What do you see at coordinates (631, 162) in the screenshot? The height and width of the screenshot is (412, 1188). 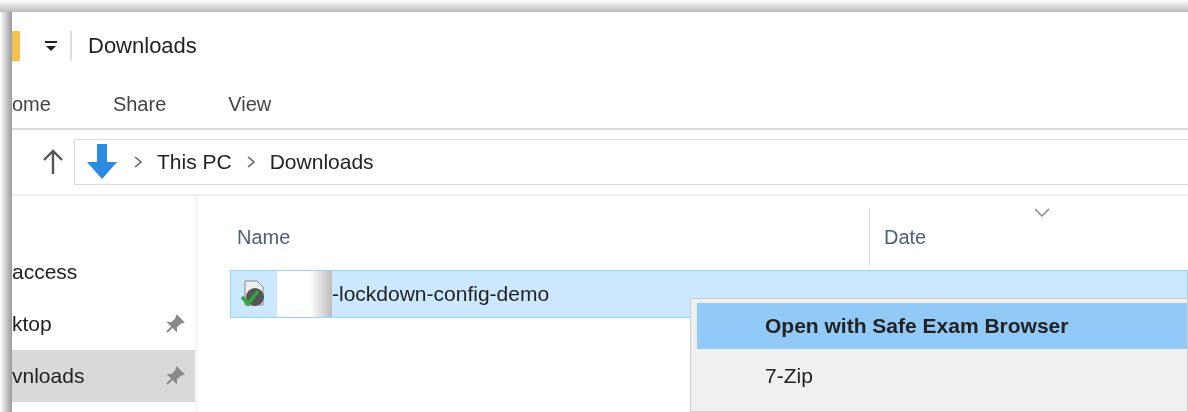 I see `address-bar: This PC Downloads` at bounding box center [631, 162].